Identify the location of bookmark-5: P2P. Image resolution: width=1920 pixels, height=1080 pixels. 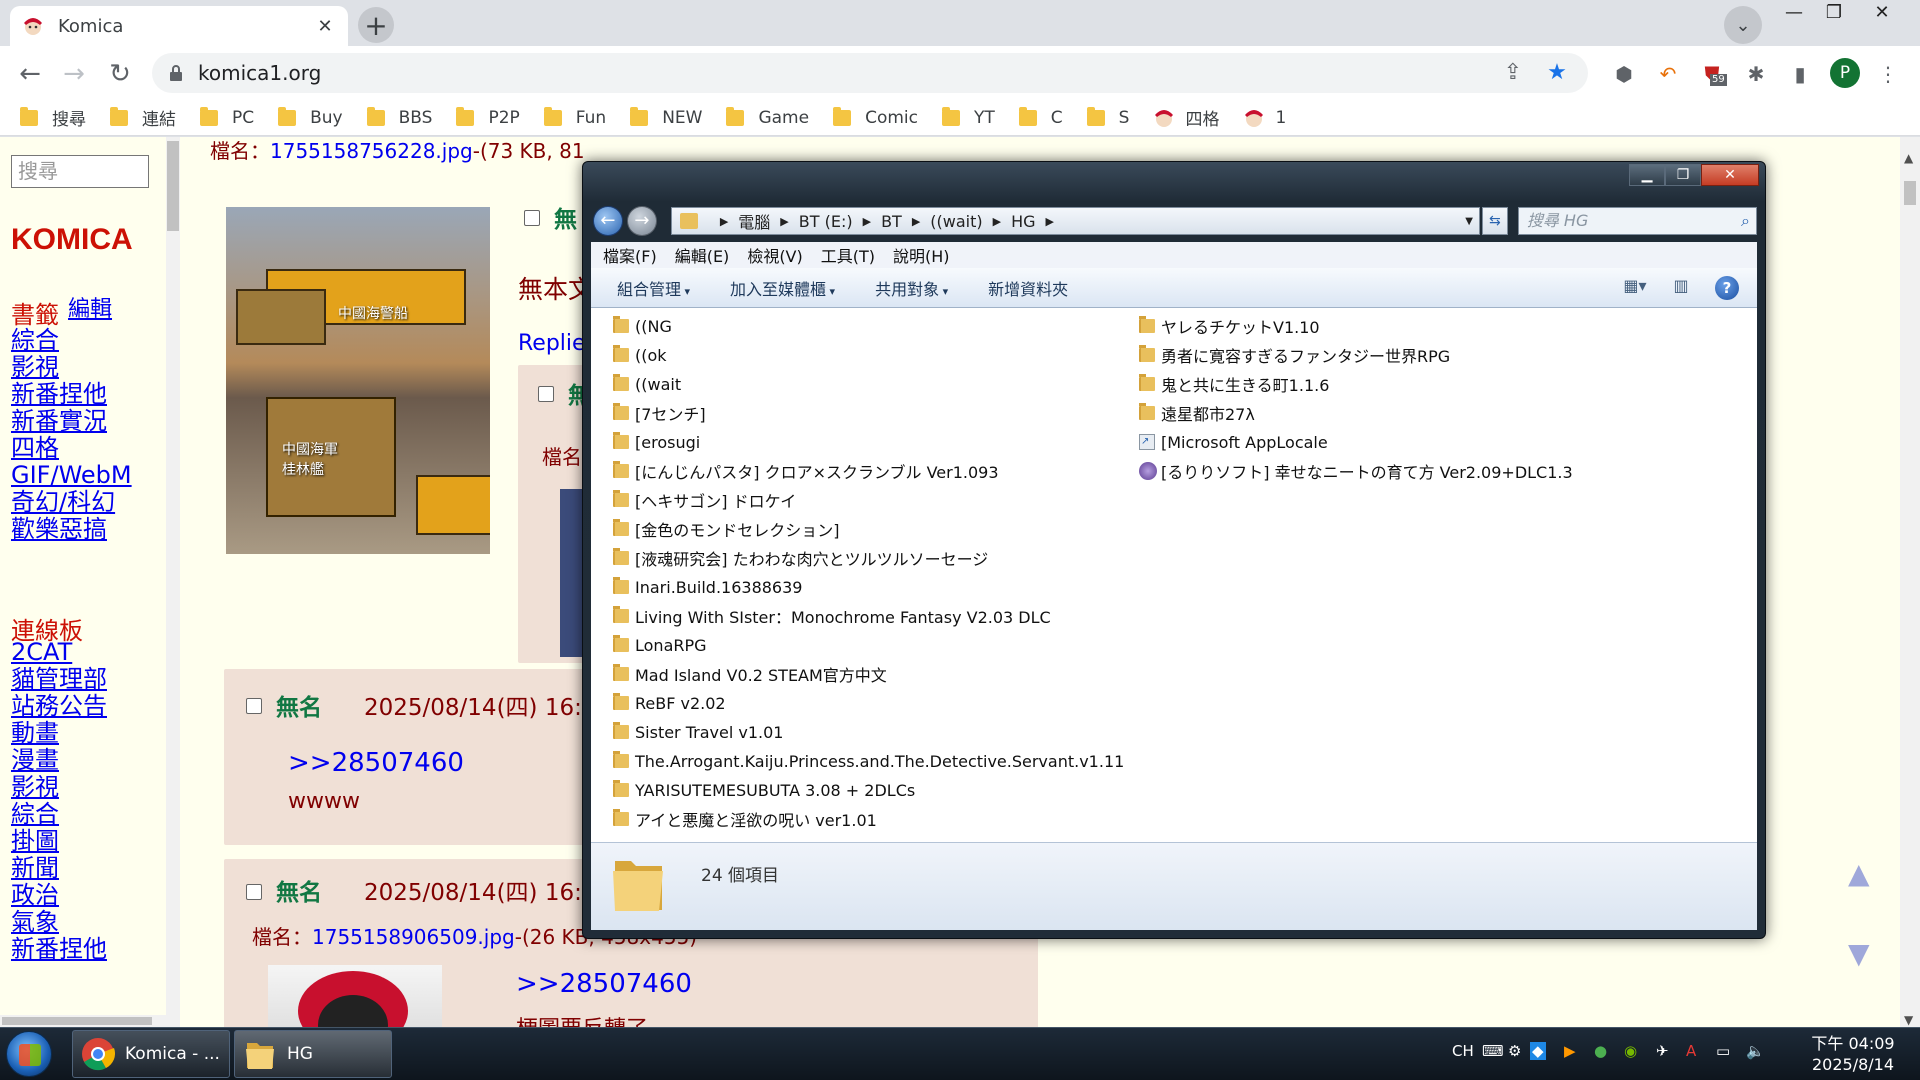
(488, 117).